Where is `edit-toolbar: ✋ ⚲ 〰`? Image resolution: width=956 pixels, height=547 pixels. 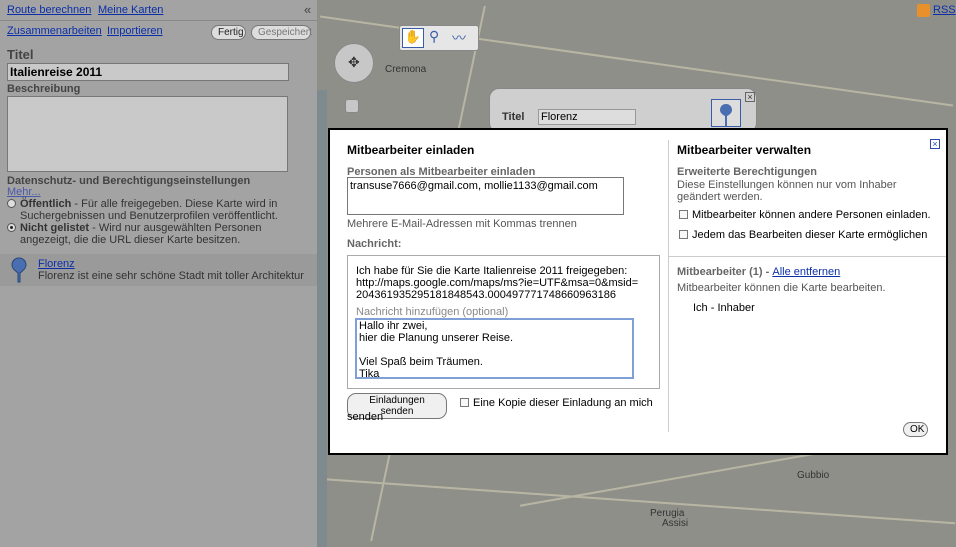 edit-toolbar: ✋ ⚲ 〰 is located at coordinates (439, 38).